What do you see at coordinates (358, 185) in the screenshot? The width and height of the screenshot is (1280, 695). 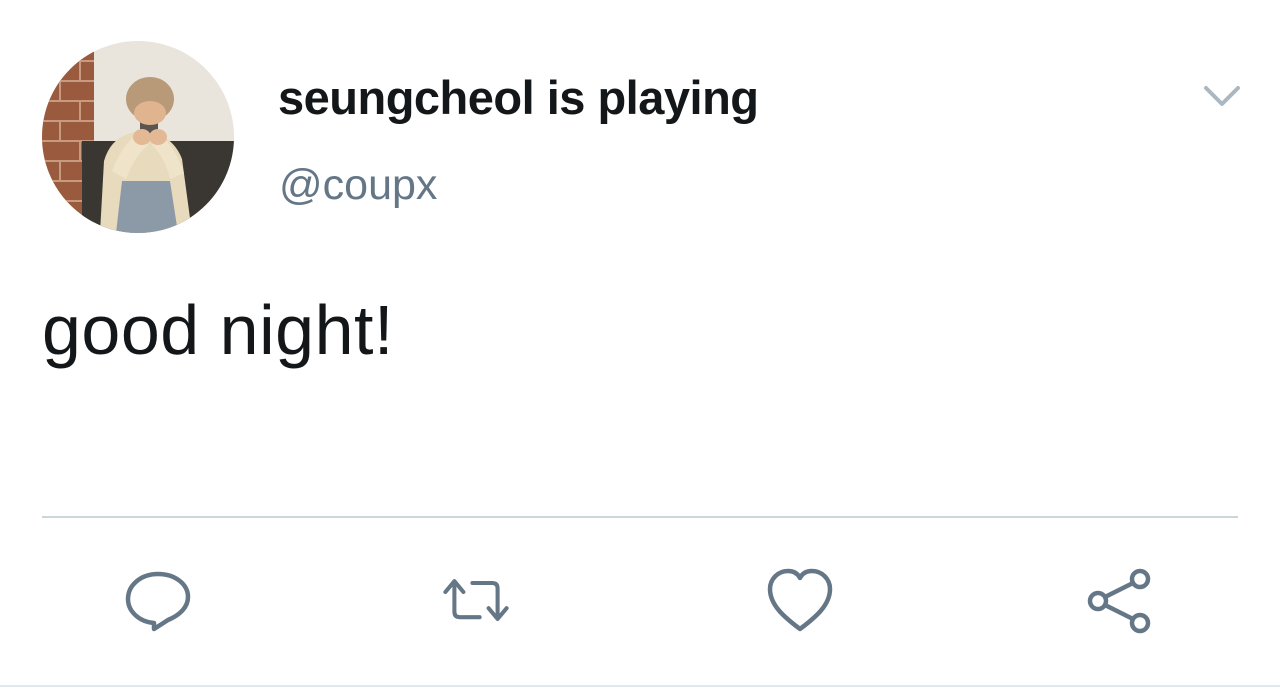 I see `username-handle: @coupx` at bounding box center [358, 185].